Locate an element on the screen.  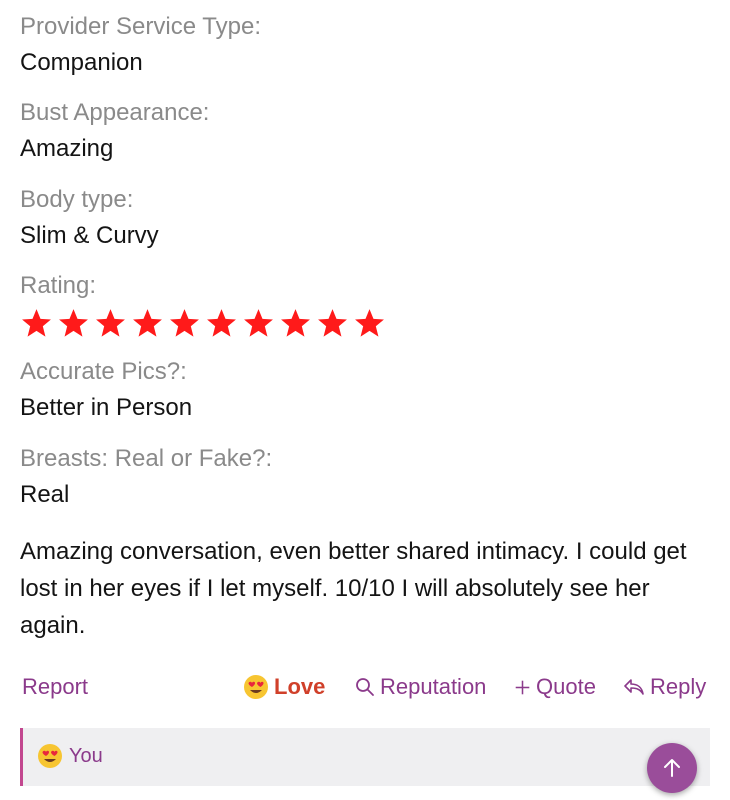
field-label: Provider Service Type: is located at coordinates (140, 26).